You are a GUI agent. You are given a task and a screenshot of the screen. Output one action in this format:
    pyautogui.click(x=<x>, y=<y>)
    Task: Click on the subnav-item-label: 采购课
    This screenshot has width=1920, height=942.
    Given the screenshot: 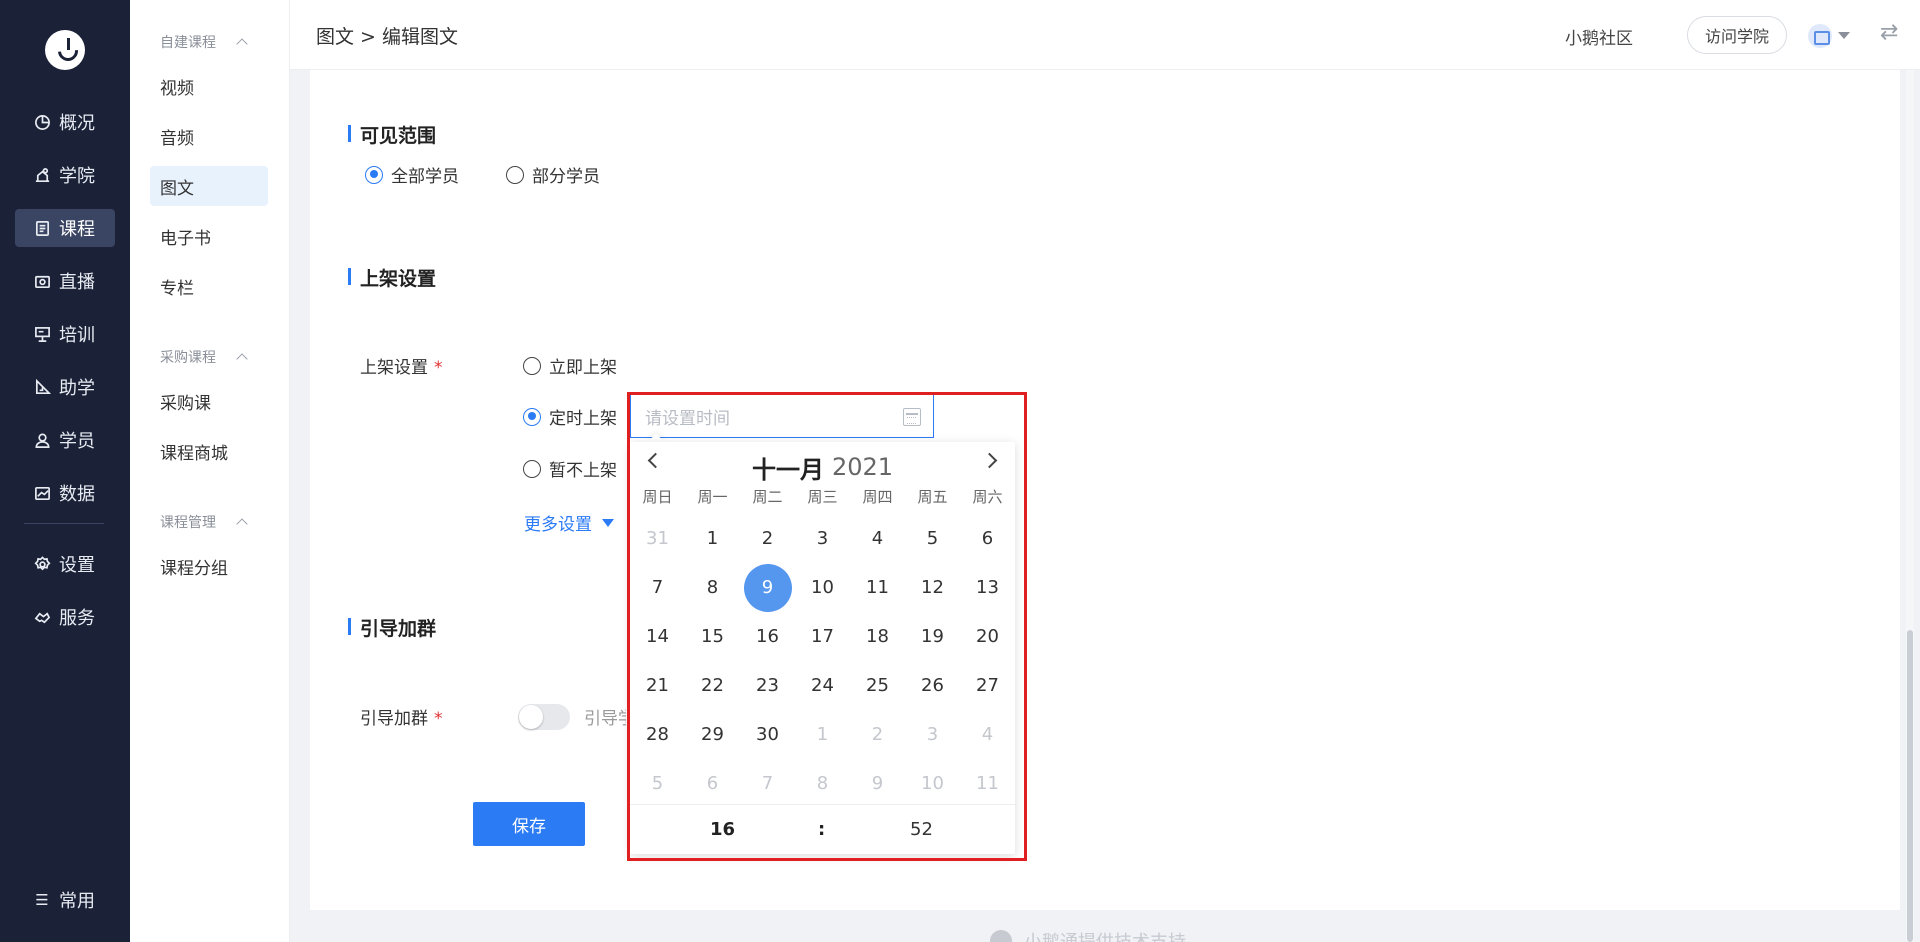 What is the action you would take?
    pyautogui.click(x=185, y=403)
    